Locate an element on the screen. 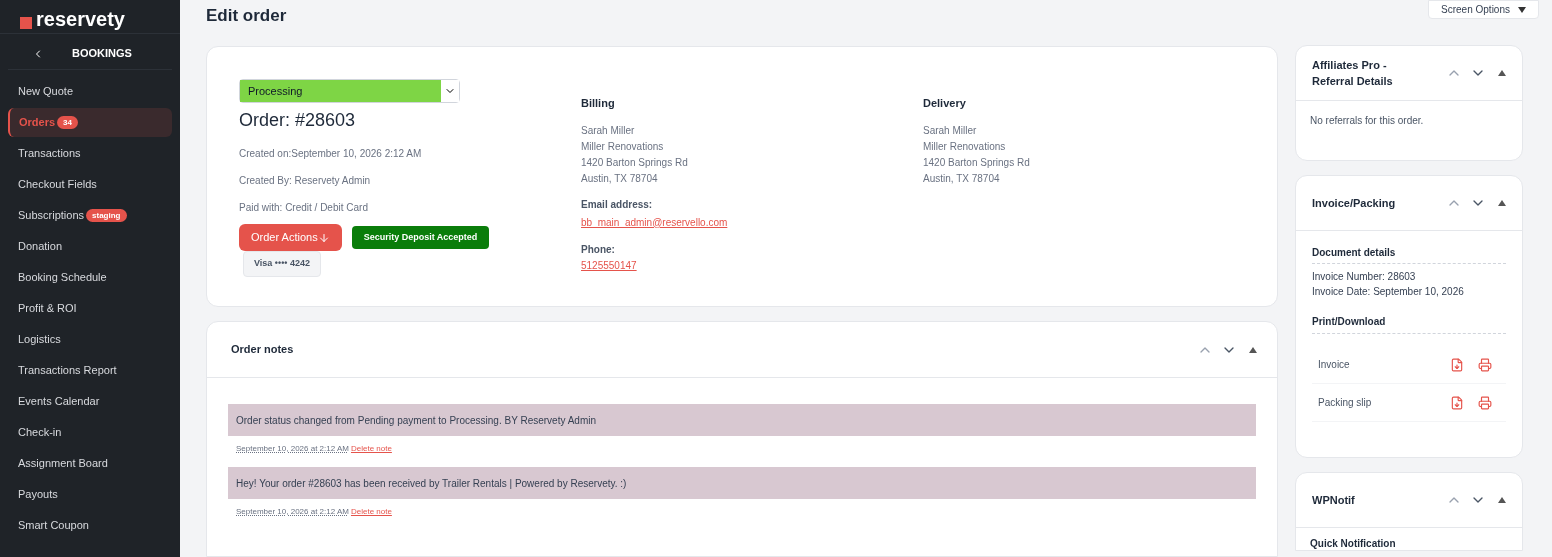 The image size is (1552, 557). sidebar-item-label: Orders is located at coordinates (37, 123).